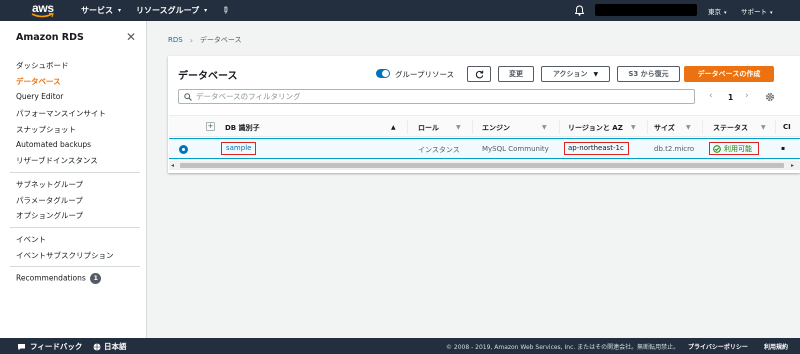  I want to click on column-header-region-az: リージョンと AZ, so click(595, 128).